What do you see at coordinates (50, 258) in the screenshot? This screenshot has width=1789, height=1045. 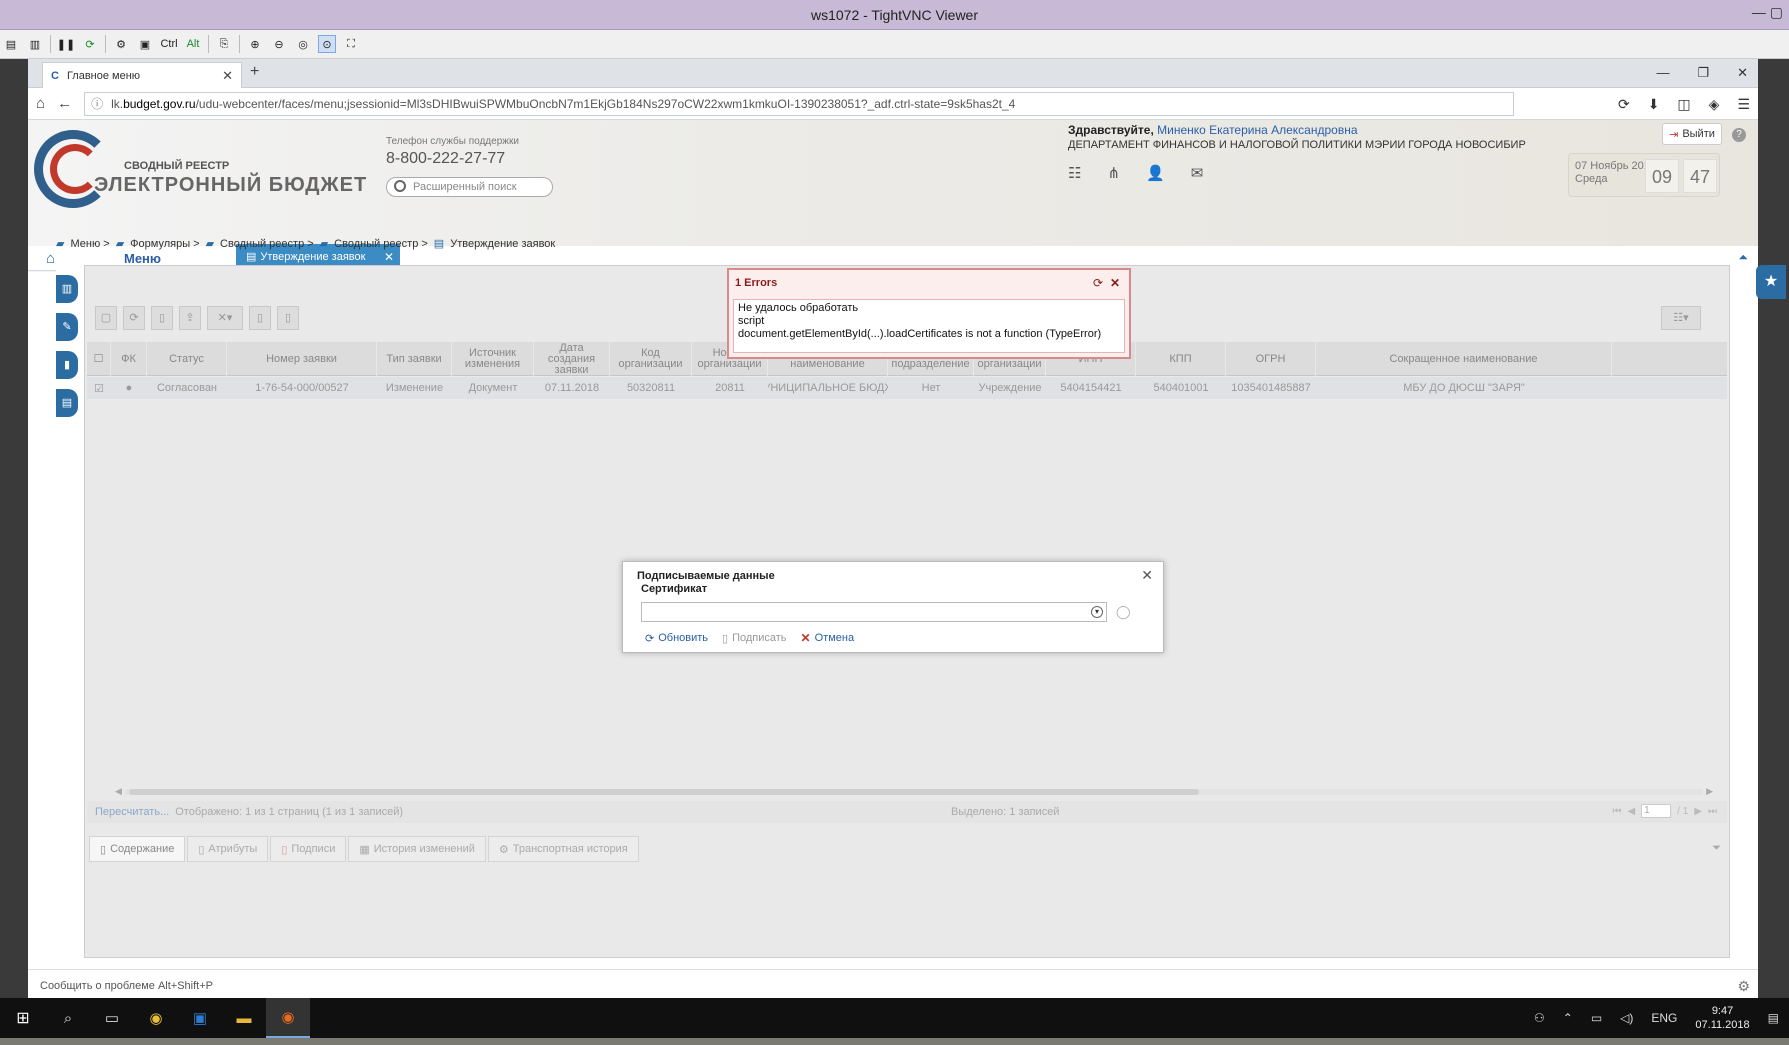 I see `app-home-icon: ⌂` at bounding box center [50, 258].